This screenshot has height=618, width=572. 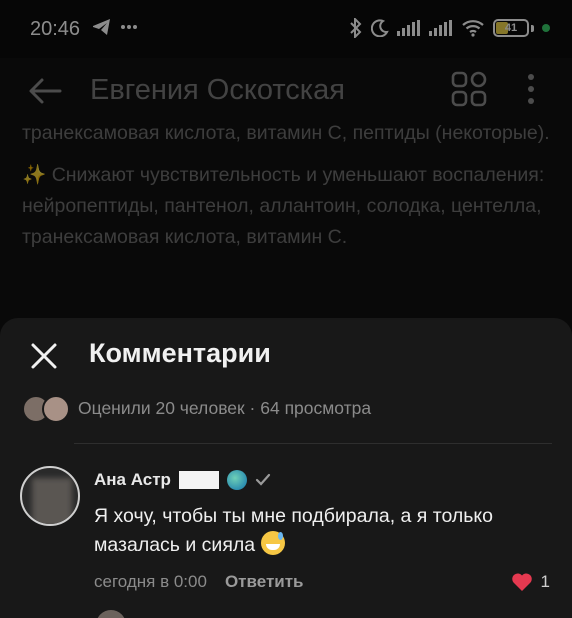 What do you see at coordinates (380, 28) in the screenshot?
I see `moon-icon` at bounding box center [380, 28].